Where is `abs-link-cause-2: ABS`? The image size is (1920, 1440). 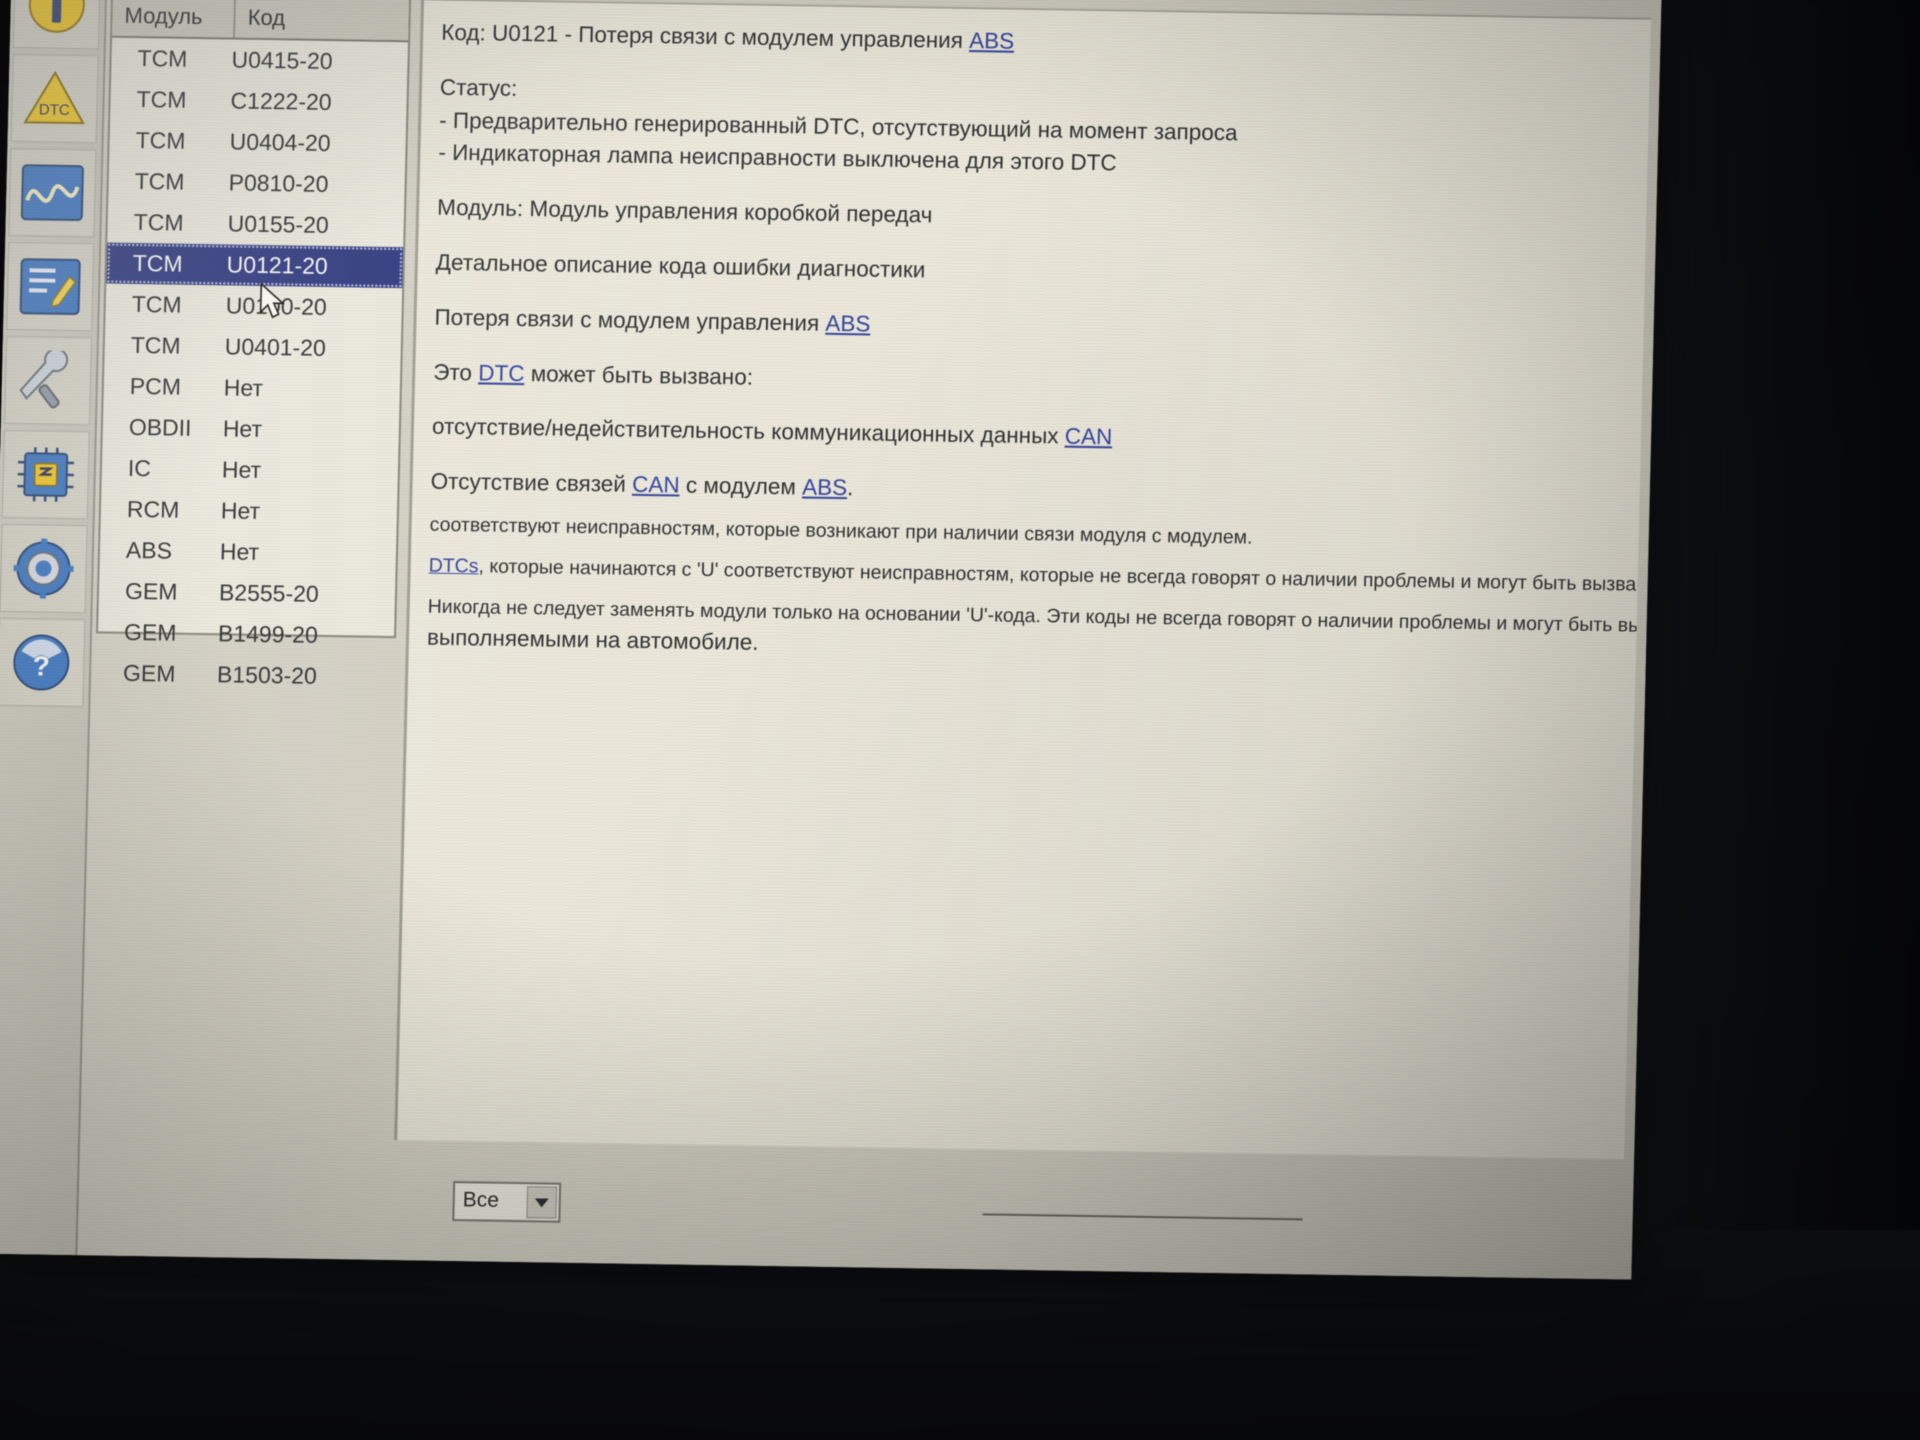 abs-link-cause-2: ABS is located at coordinates (825, 488).